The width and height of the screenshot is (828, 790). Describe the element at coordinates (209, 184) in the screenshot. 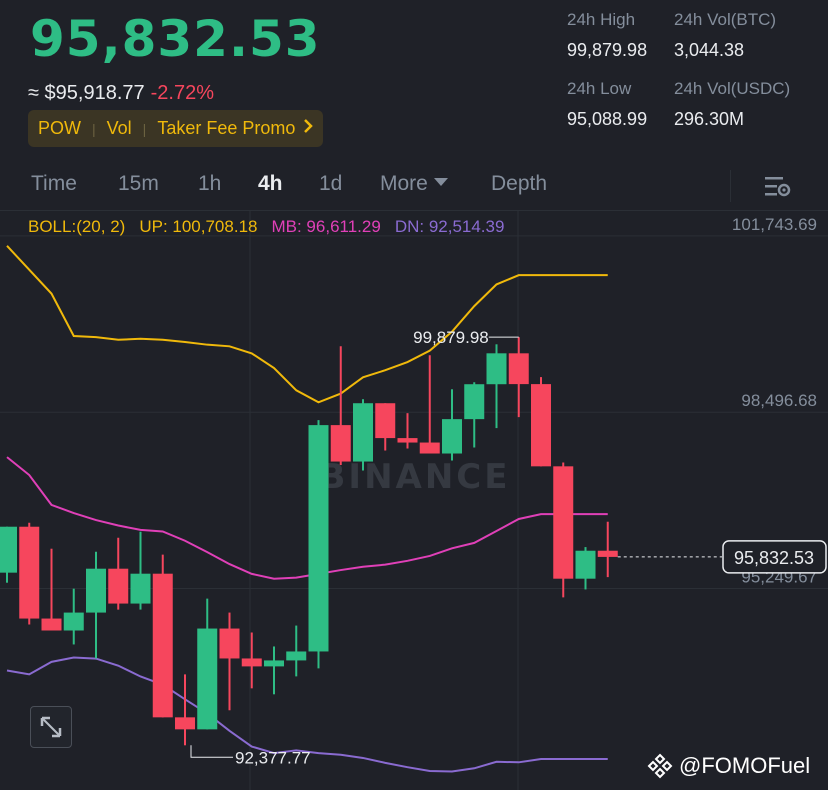

I see `tab-1h: 1h` at that location.